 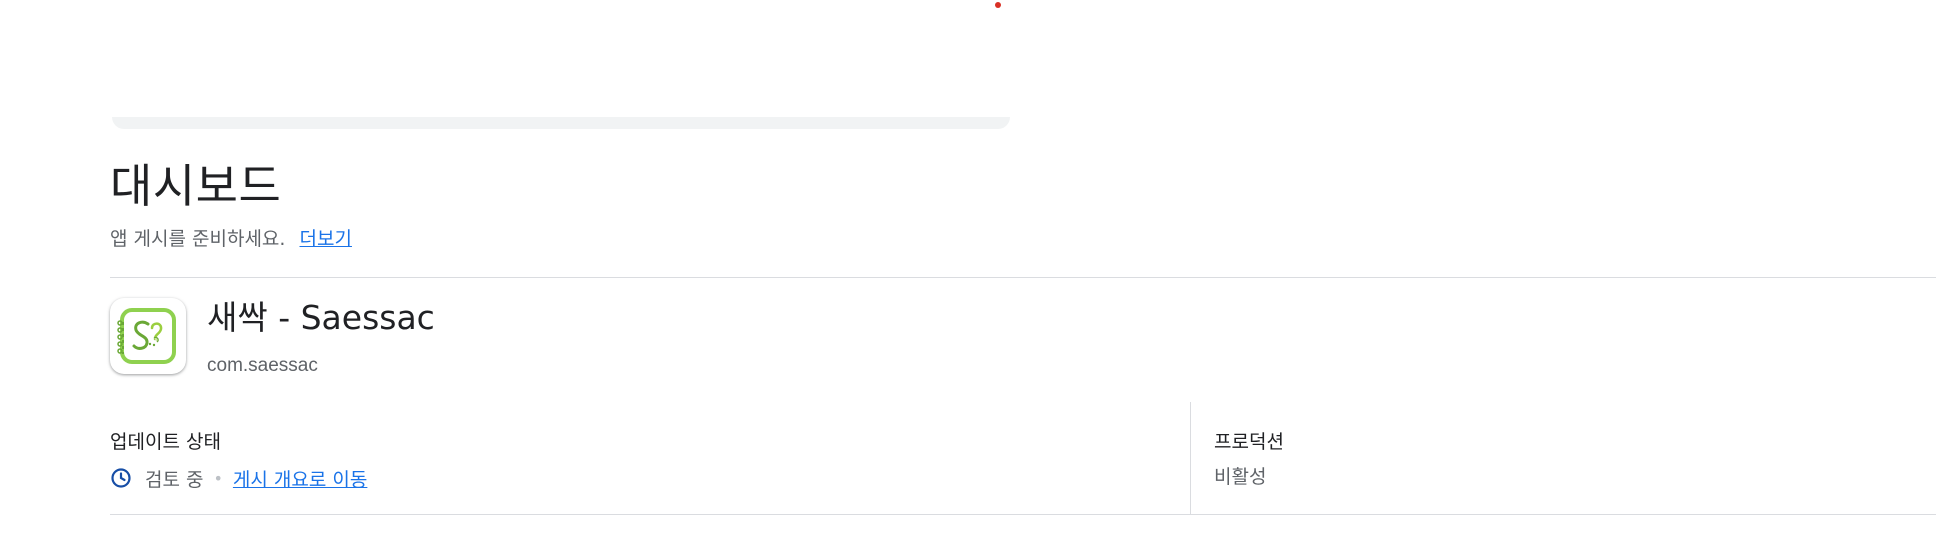 What do you see at coordinates (561, 123) in the screenshot?
I see `top-panel-edge` at bounding box center [561, 123].